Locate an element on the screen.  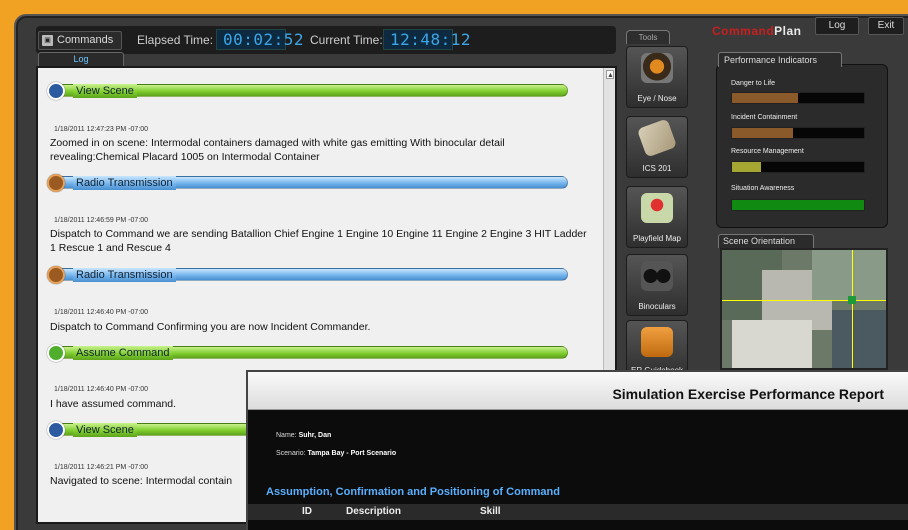
logo-command-text: Command is located at coordinates (743, 31).